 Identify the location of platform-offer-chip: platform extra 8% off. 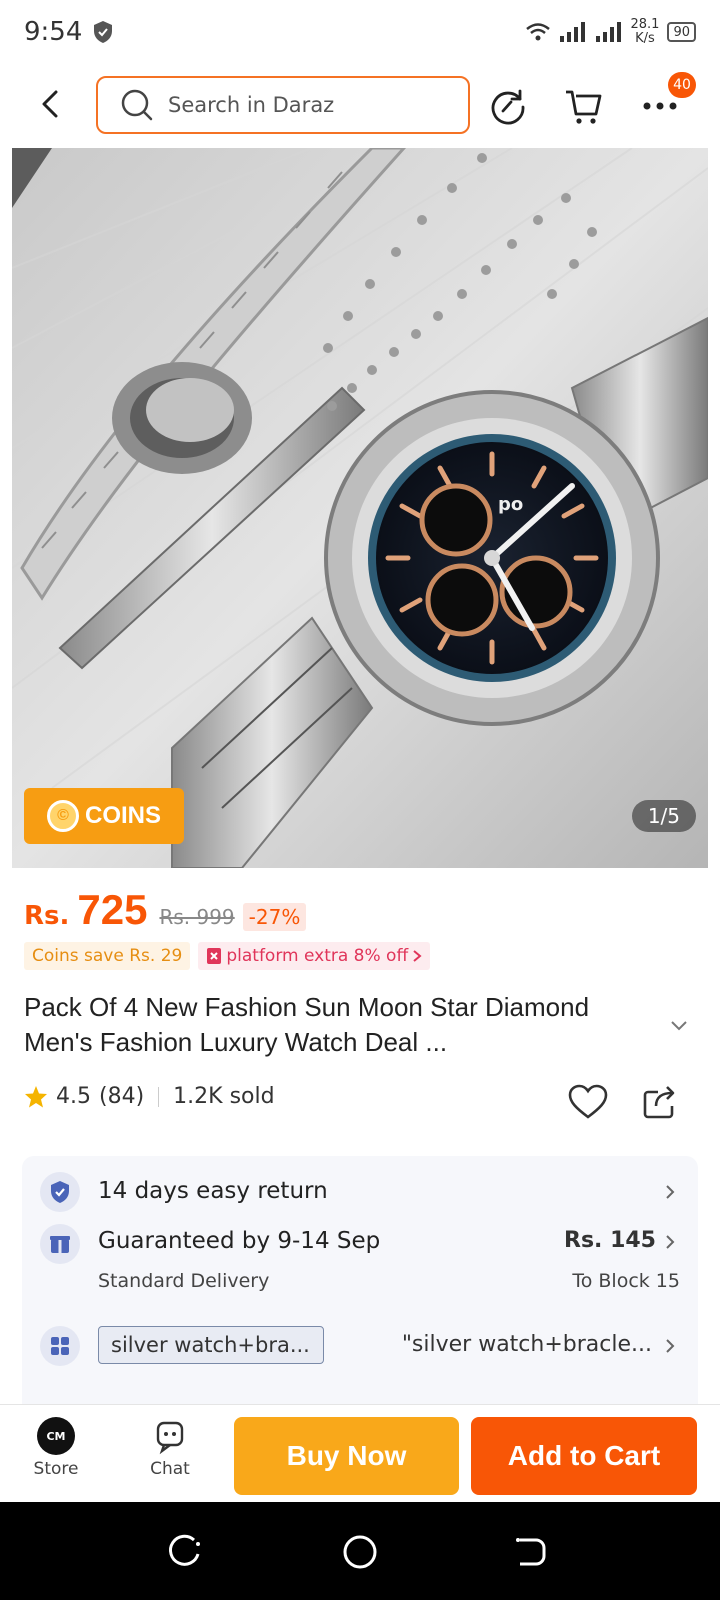
(314, 956).